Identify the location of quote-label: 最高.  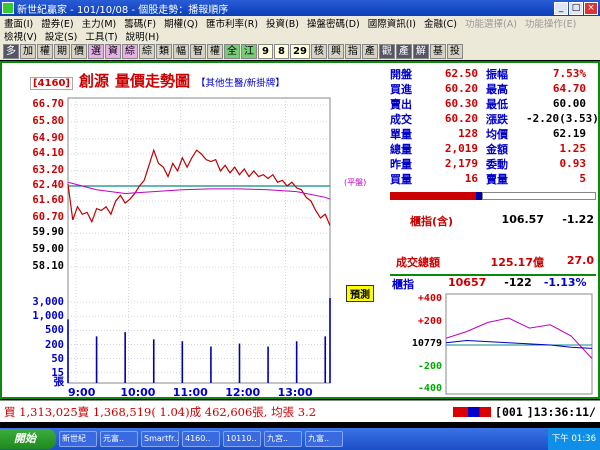
(497, 89).